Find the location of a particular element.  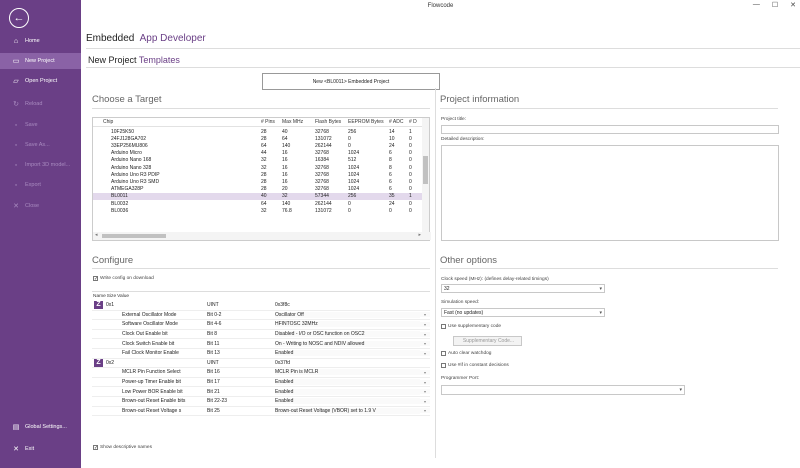

column-header: Max MHz is located at coordinates (298, 122).